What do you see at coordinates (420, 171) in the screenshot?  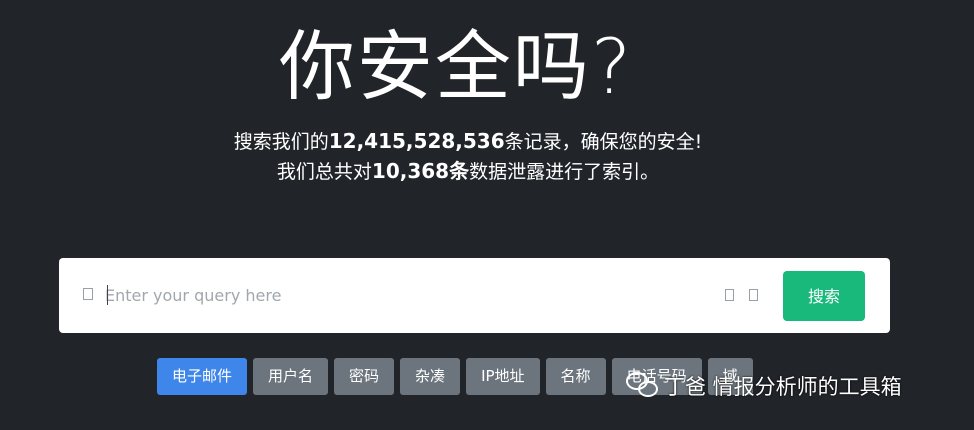 I see `breaches-count: 10,368条` at bounding box center [420, 171].